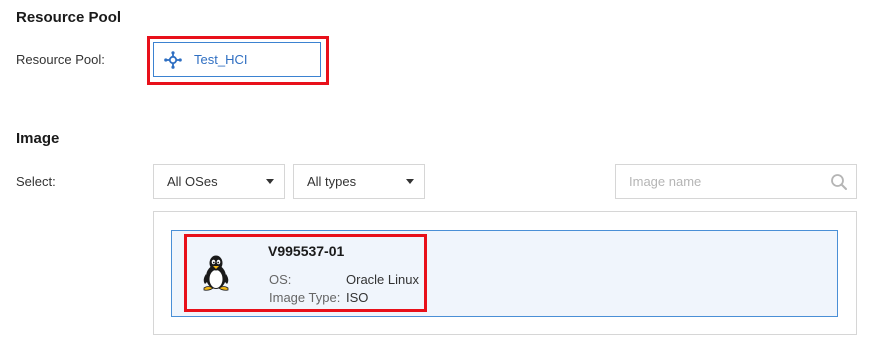 This screenshot has width=872, height=349. Describe the element at coordinates (357, 297) in the screenshot. I see `image-type-value: ISO` at that location.